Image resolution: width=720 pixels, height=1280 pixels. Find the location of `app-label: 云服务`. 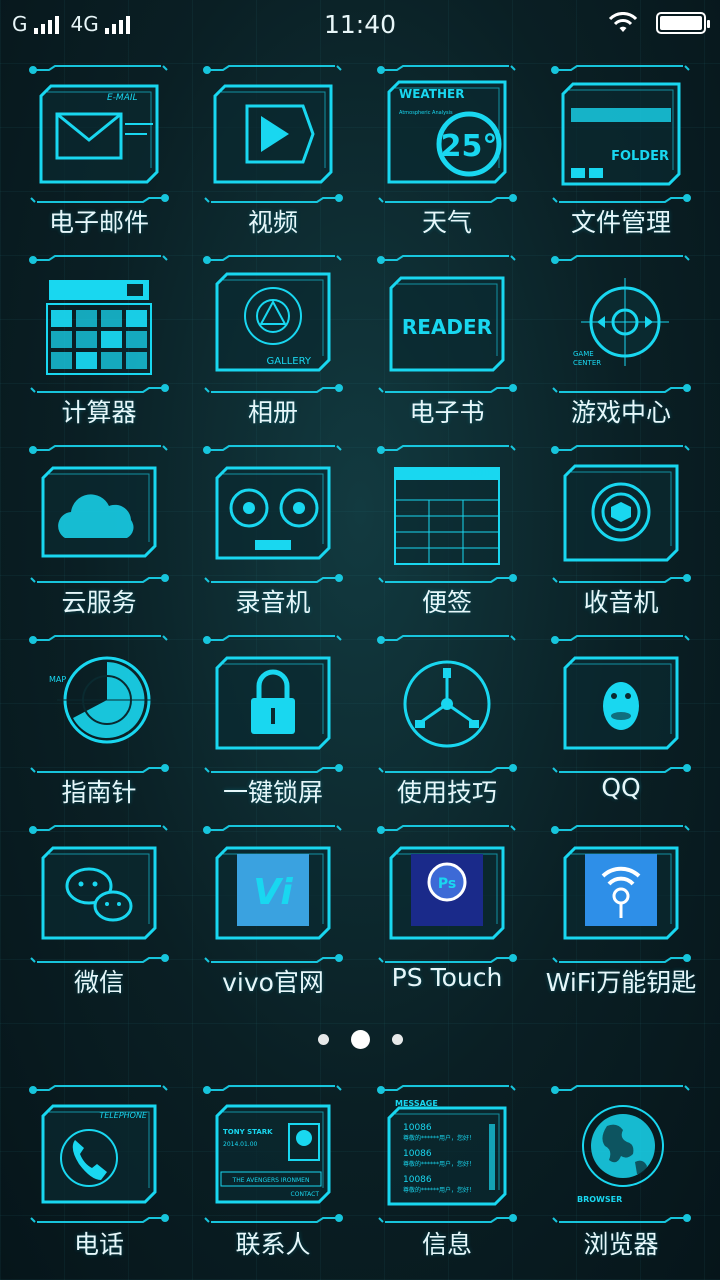

app-label: 云服务 is located at coordinates (99, 602).